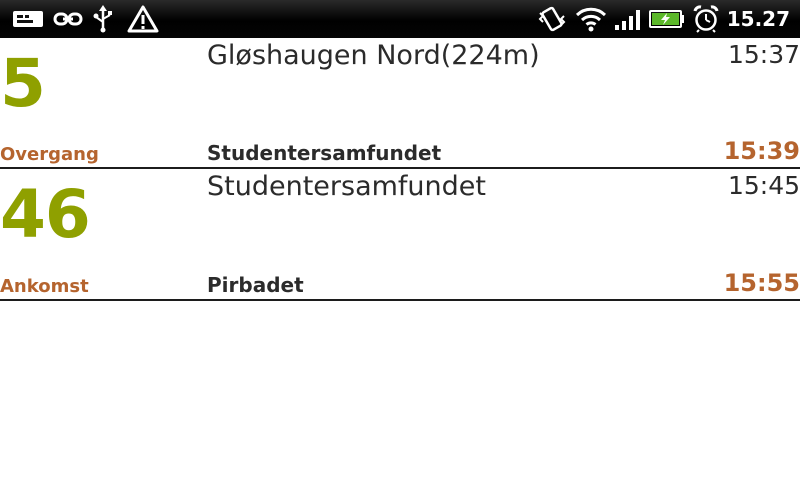 The width and height of the screenshot is (800, 480). Describe the element at coordinates (761, 151) in the screenshot. I see `arrival-time: 15:39` at that location.